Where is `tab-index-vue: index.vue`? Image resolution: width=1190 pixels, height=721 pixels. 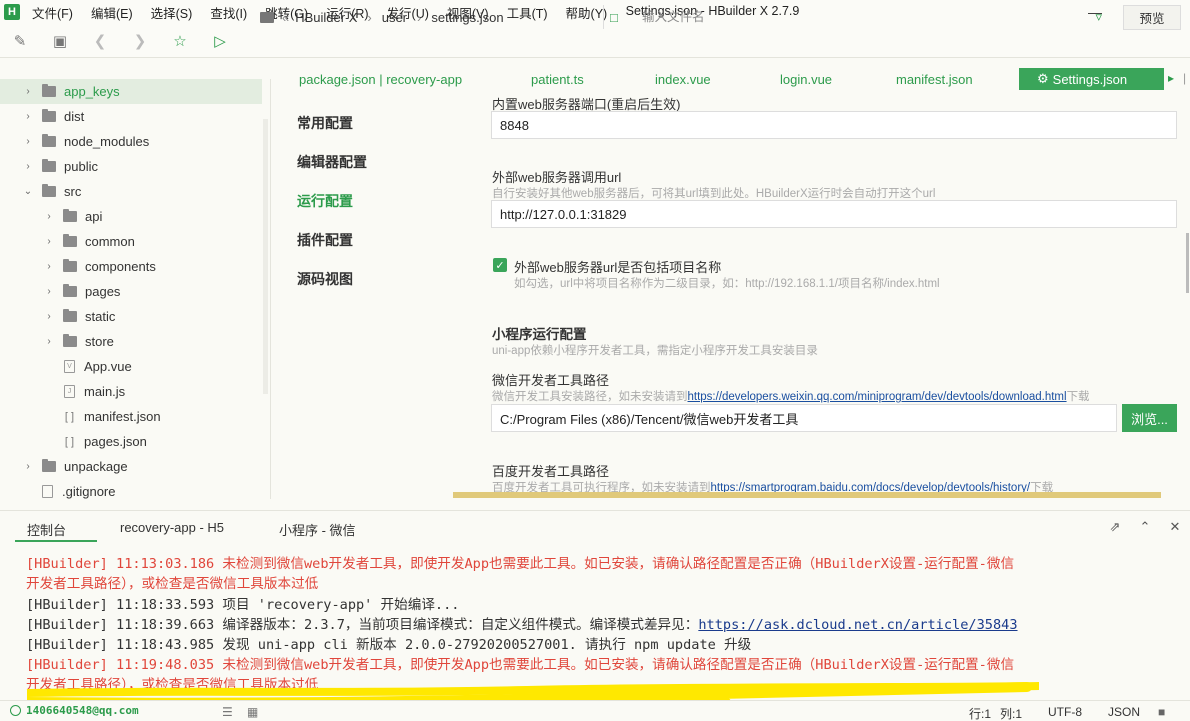
tab-index-vue: index.vue is located at coordinates (683, 79).